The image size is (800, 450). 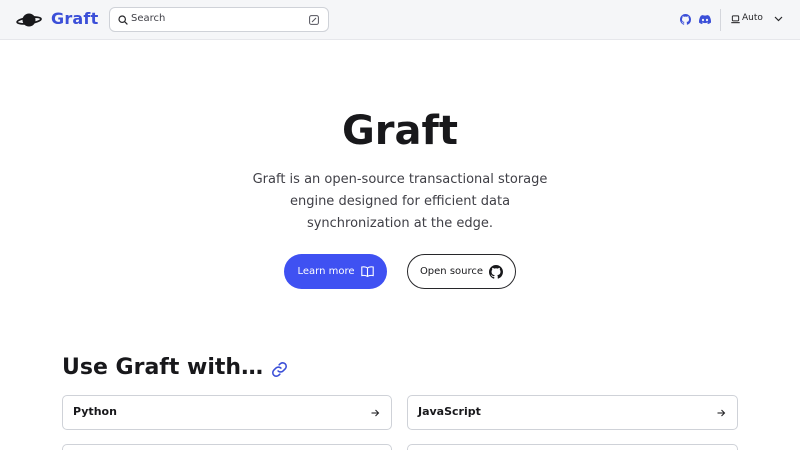 I want to click on learn-more-label: Learn more, so click(x=326, y=271).